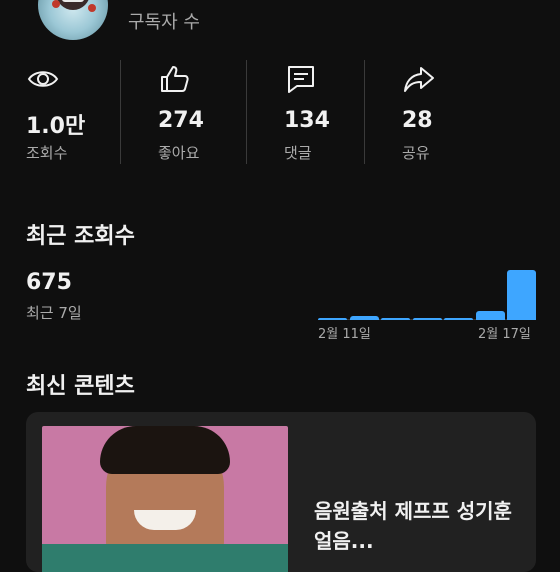 Image resolution: width=560 pixels, height=572 pixels. What do you see at coordinates (165, 499) in the screenshot?
I see `video-thumbnail` at bounding box center [165, 499].